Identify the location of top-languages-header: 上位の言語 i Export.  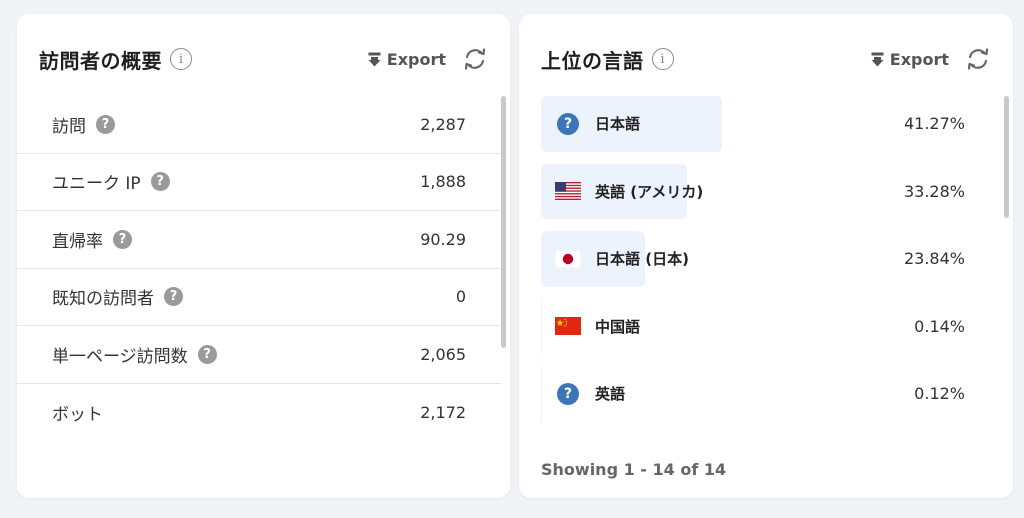
(766, 59).